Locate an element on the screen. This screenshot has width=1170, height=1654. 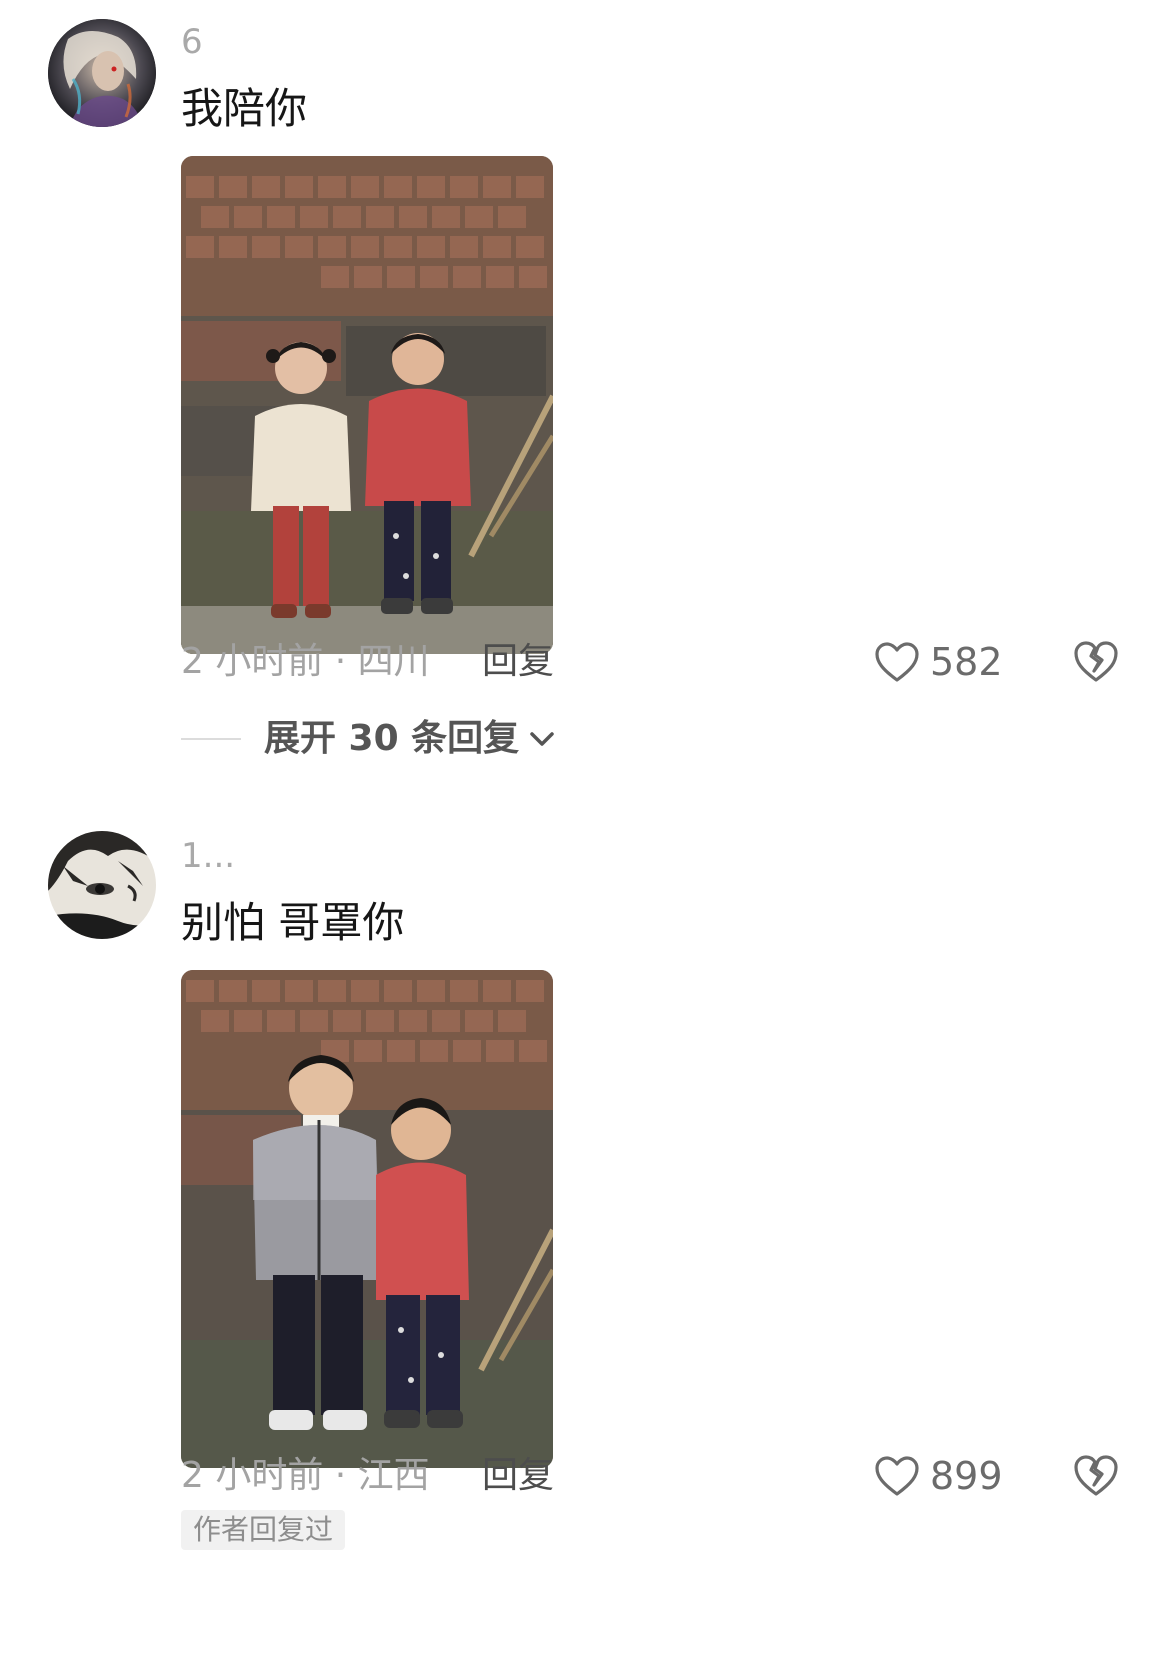
username: 6 is located at coordinates (192, 42).